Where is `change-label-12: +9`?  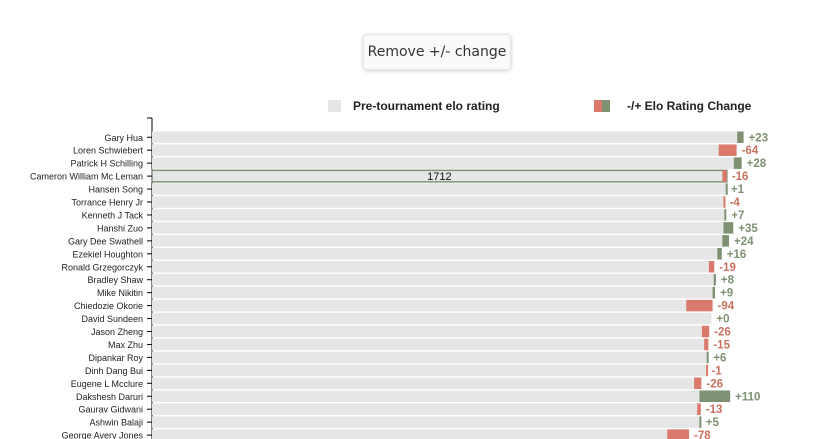 change-label-12: +9 is located at coordinates (726, 294).